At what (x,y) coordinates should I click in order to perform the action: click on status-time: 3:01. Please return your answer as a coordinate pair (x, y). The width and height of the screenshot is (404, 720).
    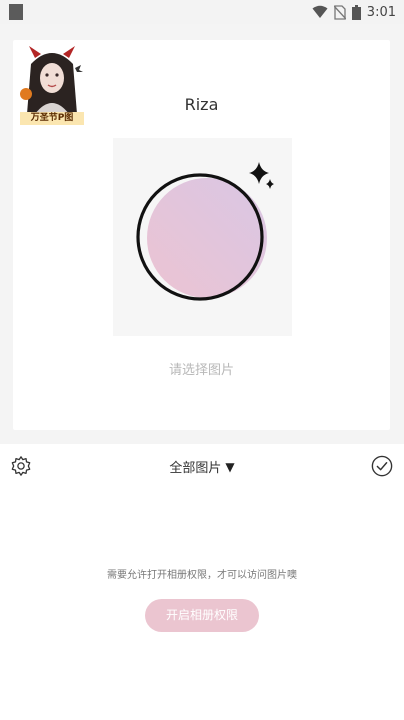
    Looking at the image, I should click on (381, 12).